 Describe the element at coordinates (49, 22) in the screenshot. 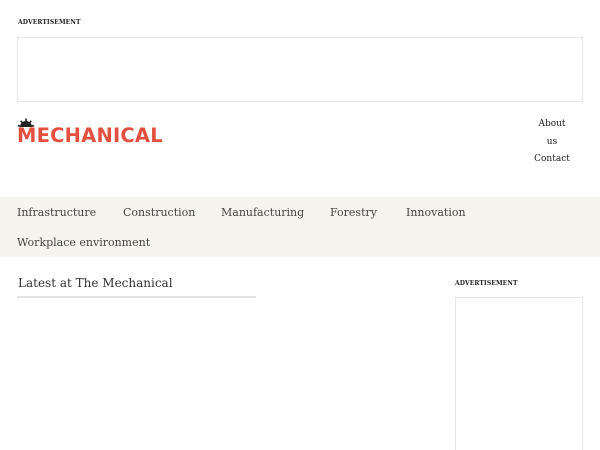

I see `top-ad-label: ADVERTISEMENT` at that location.